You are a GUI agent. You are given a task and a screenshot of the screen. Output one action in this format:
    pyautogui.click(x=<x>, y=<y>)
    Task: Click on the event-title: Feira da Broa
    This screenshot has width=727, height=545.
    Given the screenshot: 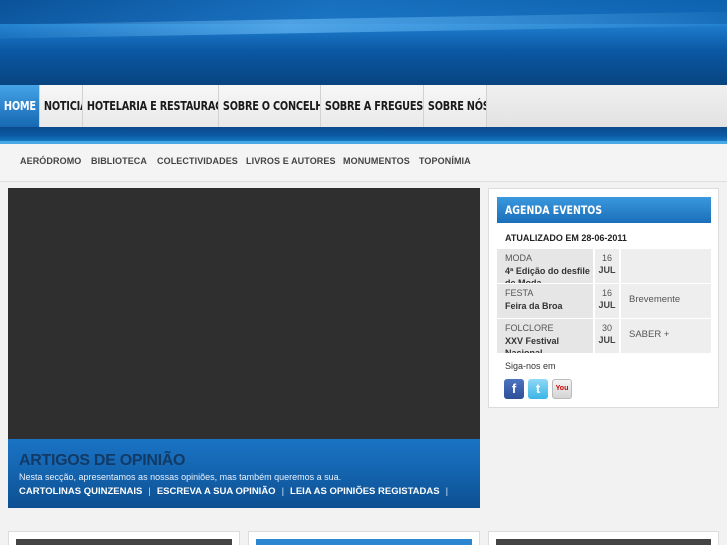 What is the action you would take?
    pyautogui.click(x=549, y=306)
    